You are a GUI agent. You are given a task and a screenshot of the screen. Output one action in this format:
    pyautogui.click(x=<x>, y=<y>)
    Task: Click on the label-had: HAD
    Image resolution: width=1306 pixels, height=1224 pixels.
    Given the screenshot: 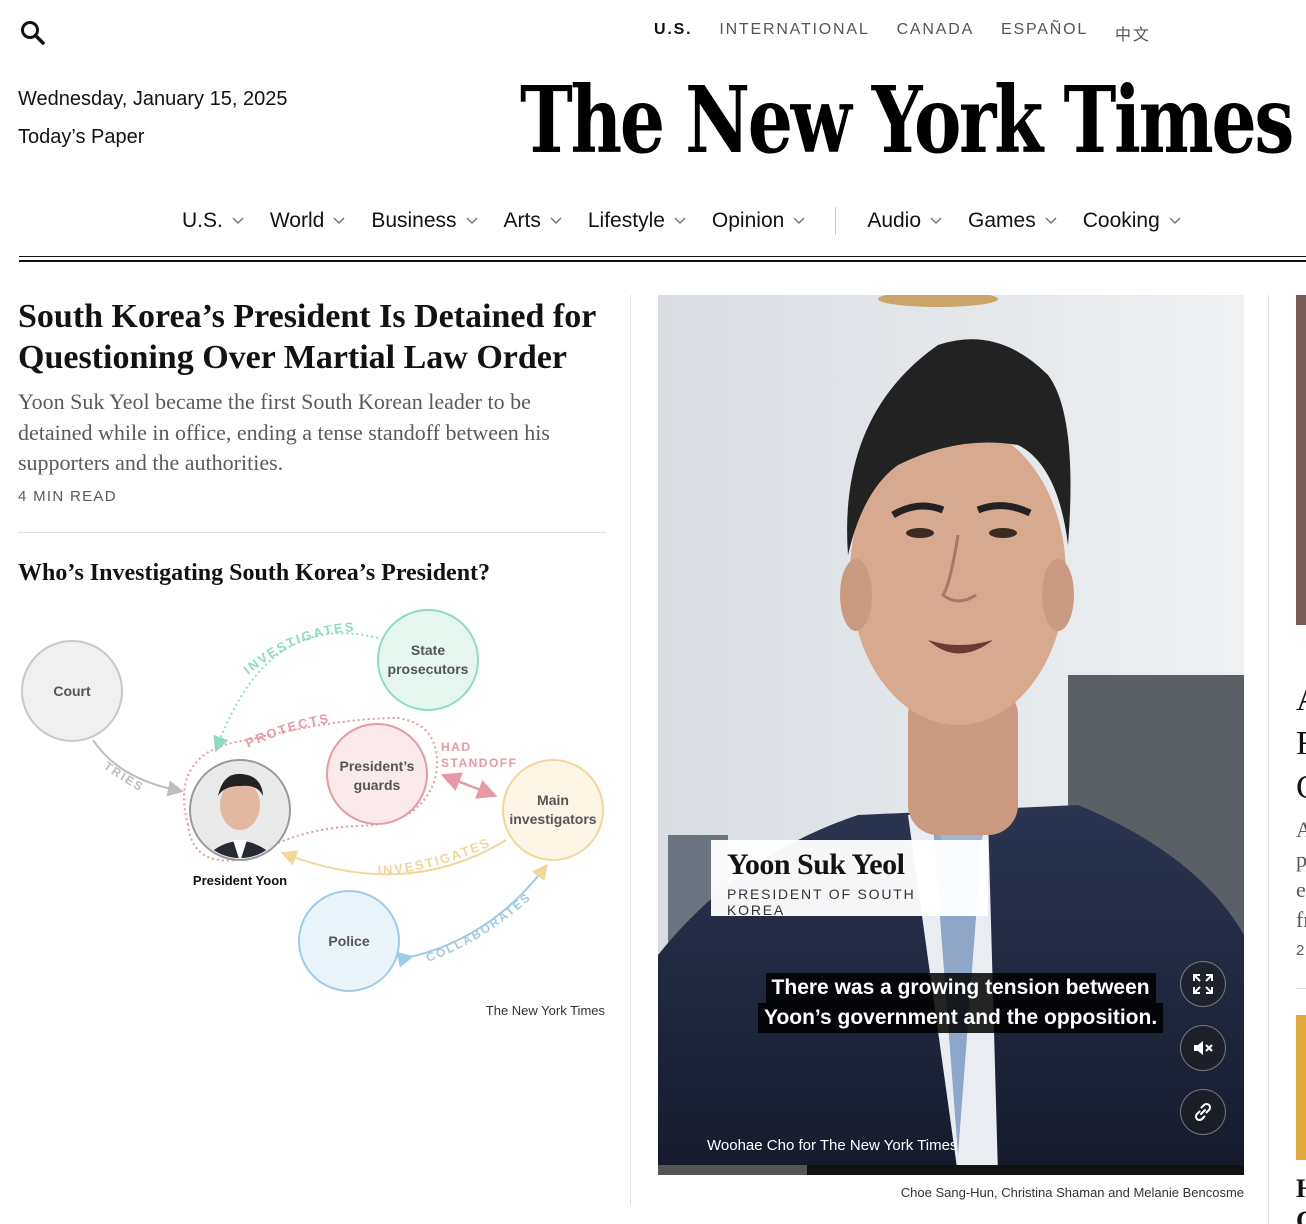 What is the action you would take?
    pyautogui.click(x=456, y=747)
    